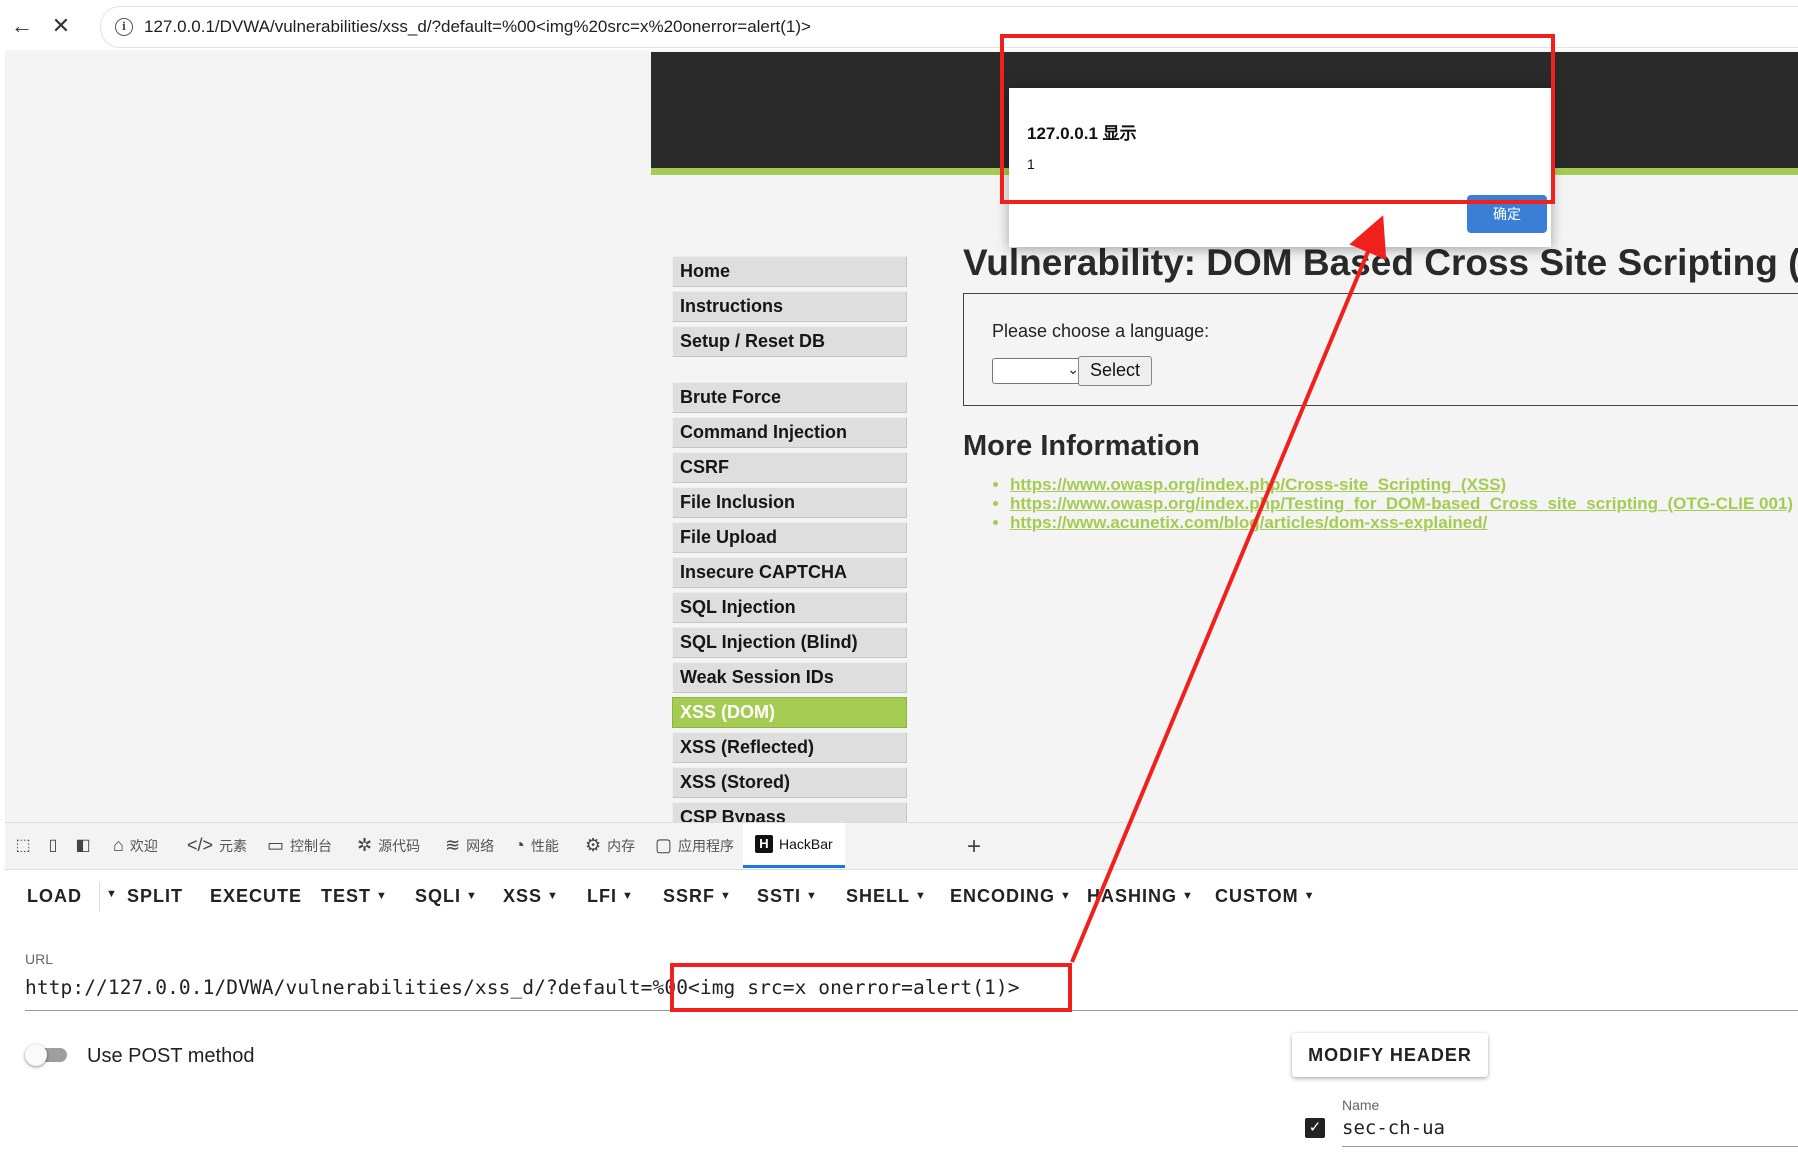 Image resolution: width=1798 pixels, height=1171 pixels. Describe the element at coordinates (118, 845) in the screenshot. I see `home-icon: ⌂` at that location.